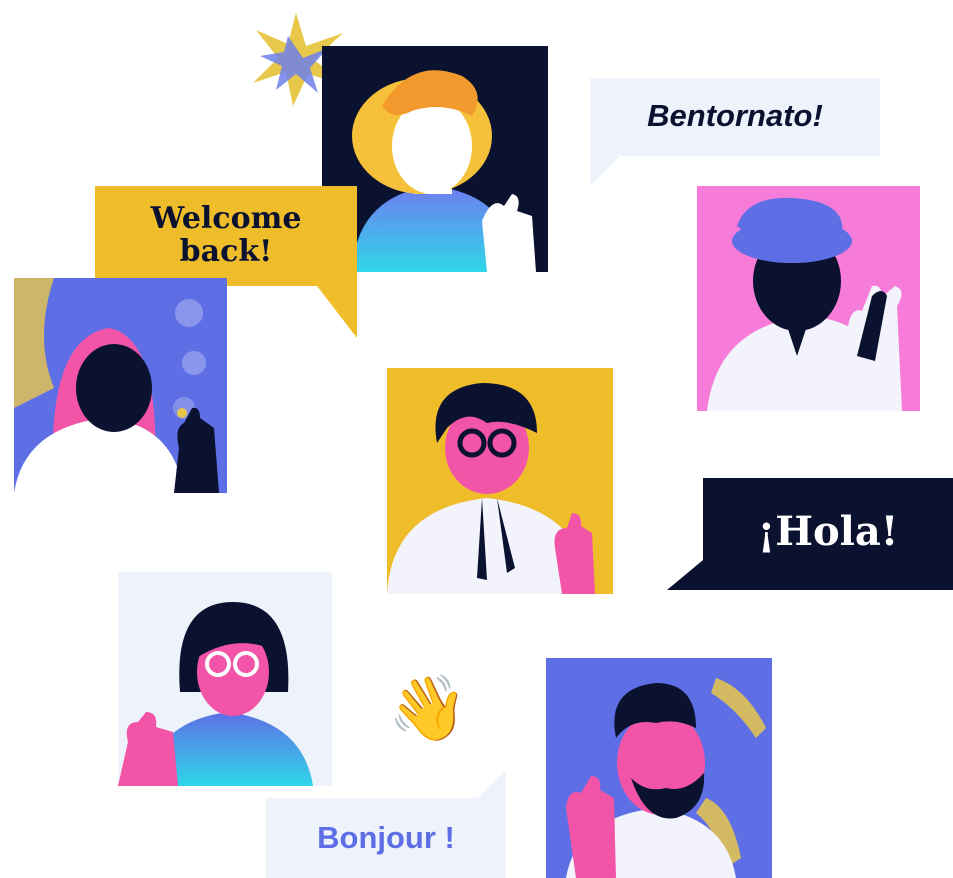  Describe the element at coordinates (659, 768) in the screenshot. I see `avatar-card-bearded-man` at that location.